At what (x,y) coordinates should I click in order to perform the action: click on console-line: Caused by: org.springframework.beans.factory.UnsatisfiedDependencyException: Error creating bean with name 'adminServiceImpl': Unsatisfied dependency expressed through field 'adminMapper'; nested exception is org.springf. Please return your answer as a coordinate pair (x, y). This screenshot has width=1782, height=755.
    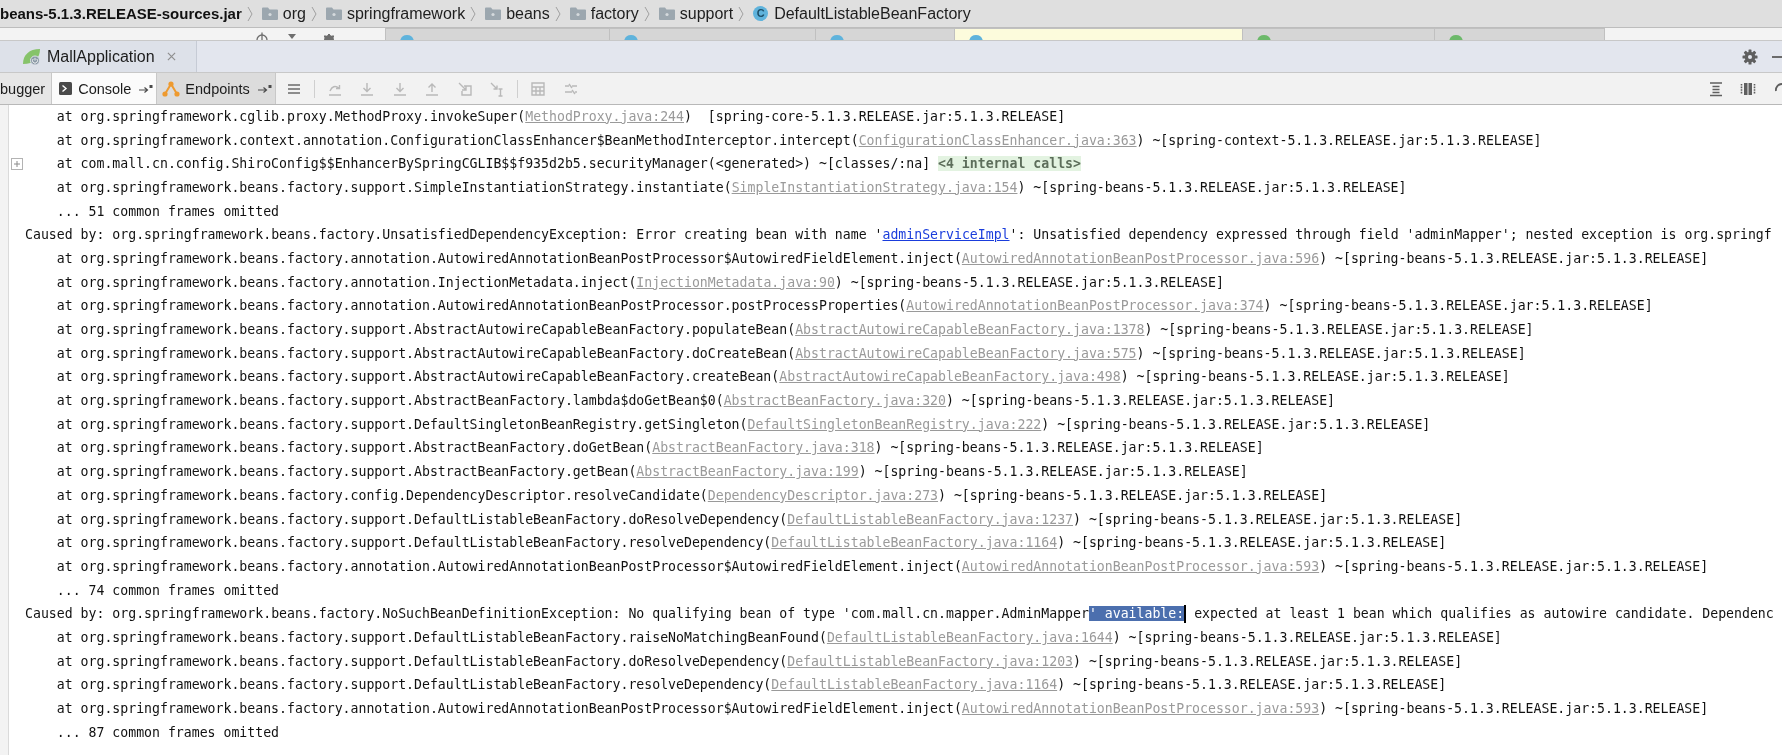
    Looking at the image, I should click on (898, 235).